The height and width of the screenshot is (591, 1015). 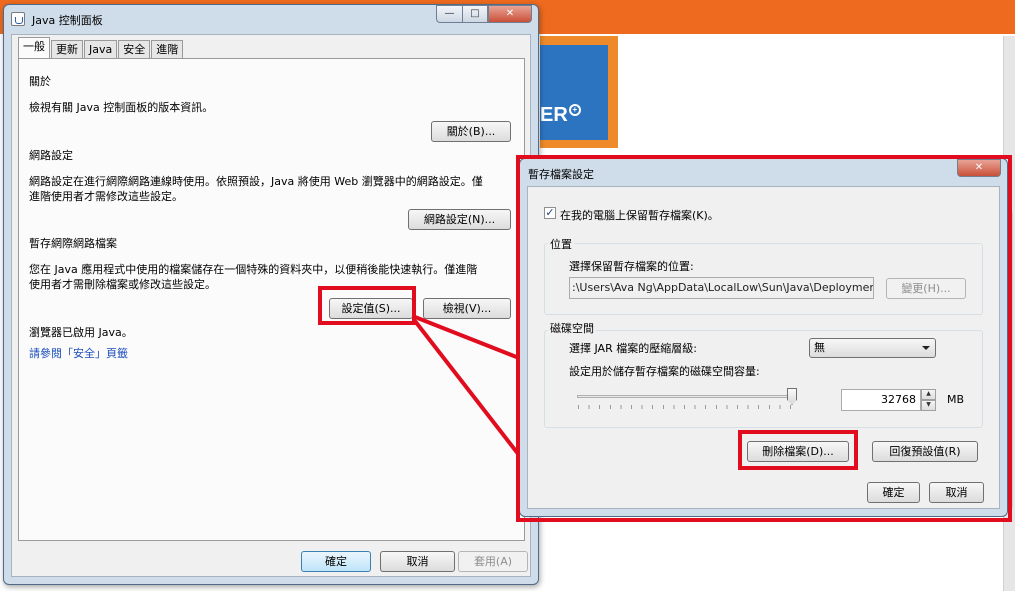 I want to click on delete-button-highlight, so click(x=798, y=450).